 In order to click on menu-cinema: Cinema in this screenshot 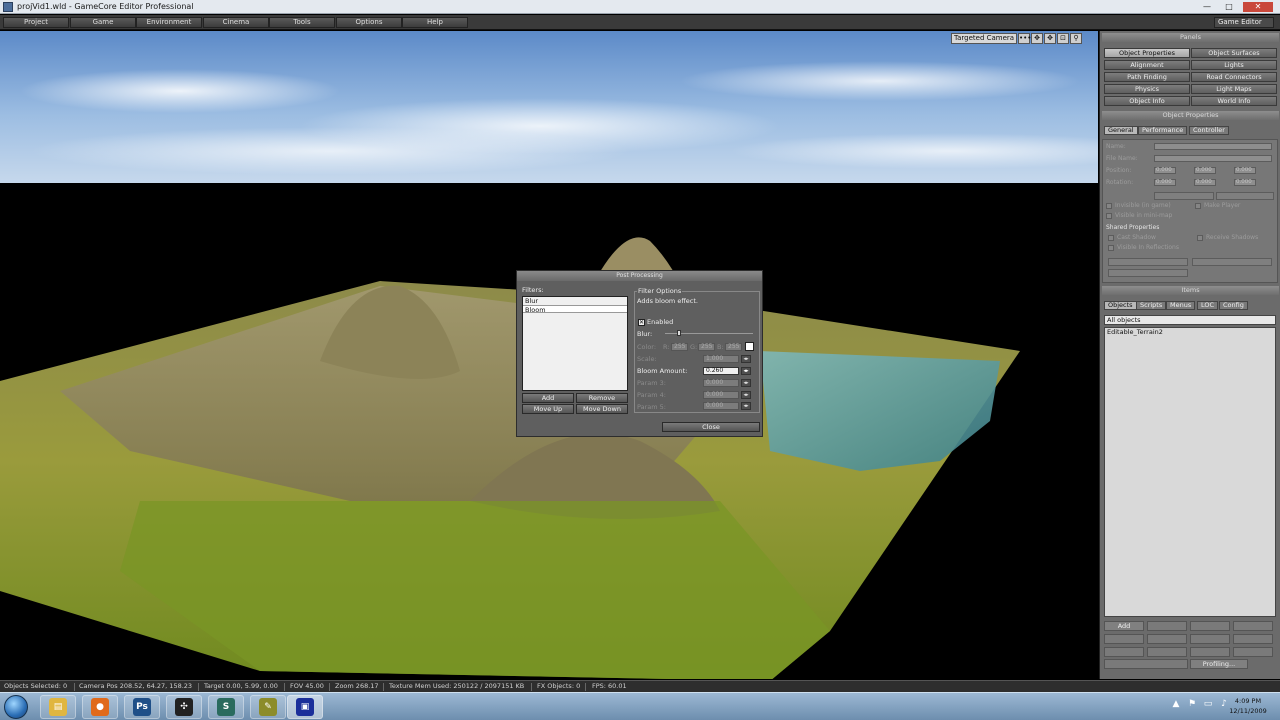, I will do `click(236, 22)`.